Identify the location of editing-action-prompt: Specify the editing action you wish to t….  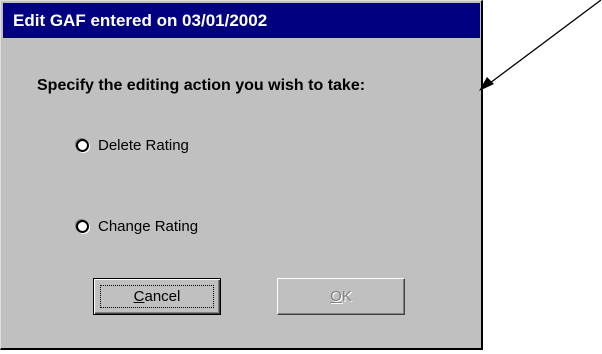
(201, 85).